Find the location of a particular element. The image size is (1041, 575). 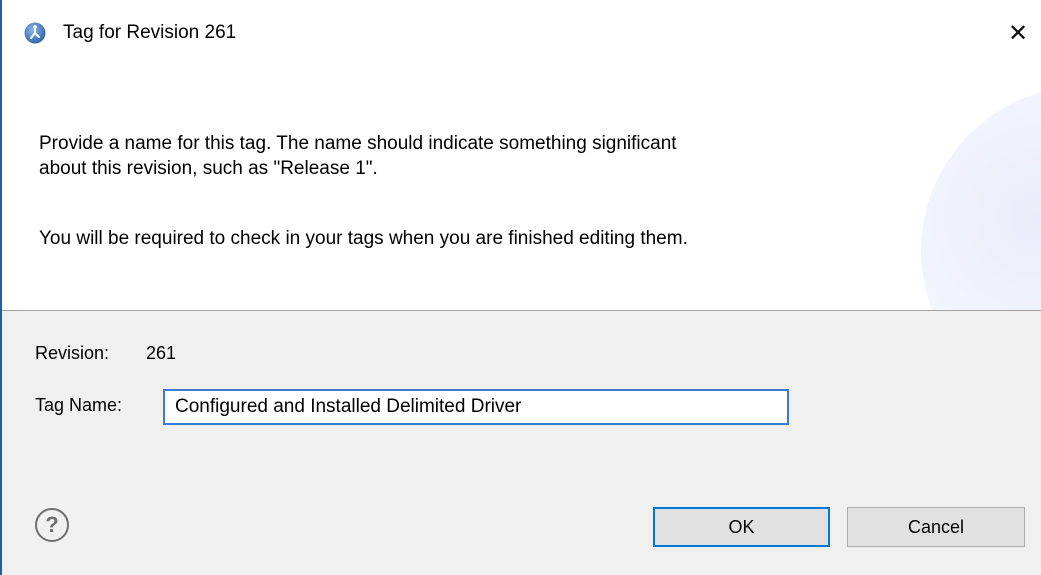

cancel-button: Cancel is located at coordinates (936, 527).